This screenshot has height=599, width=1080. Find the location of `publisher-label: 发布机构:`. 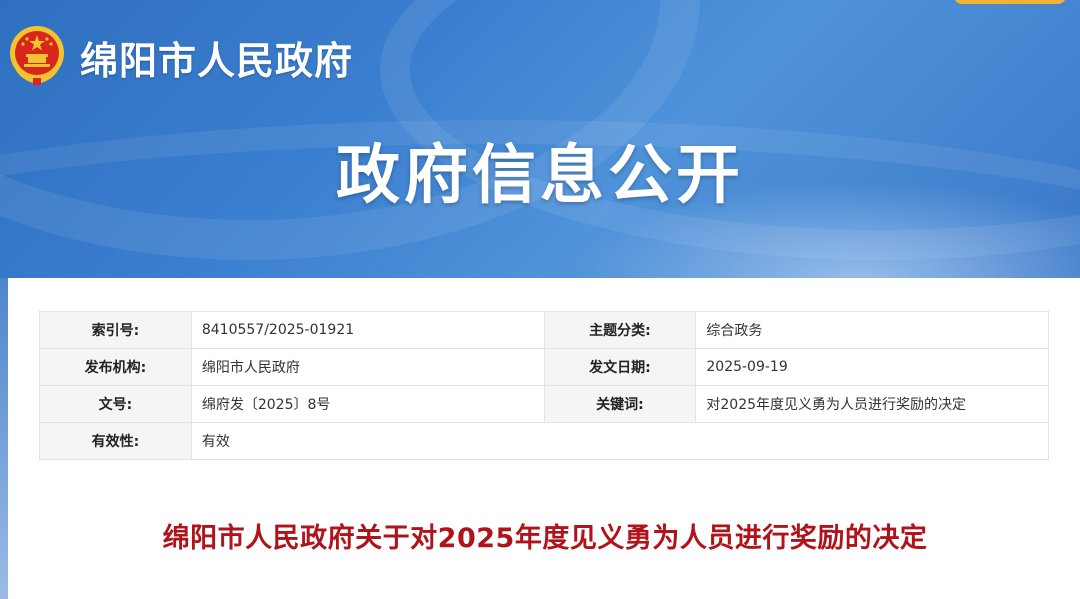

publisher-label: 发布机构: is located at coordinates (115, 367).